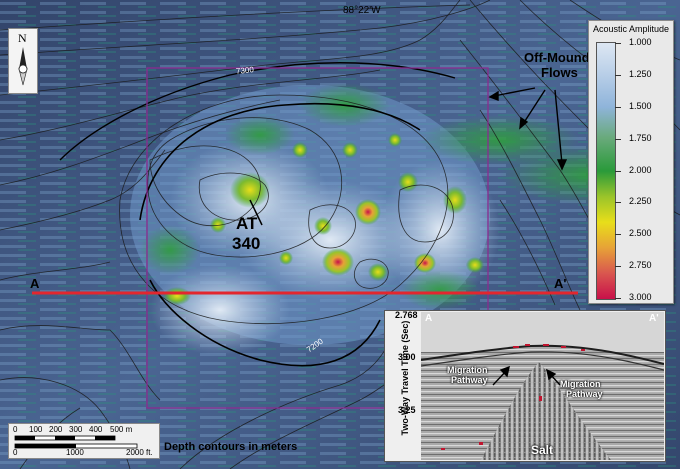  I want to click on block-label-line1: AT, so click(247, 223).